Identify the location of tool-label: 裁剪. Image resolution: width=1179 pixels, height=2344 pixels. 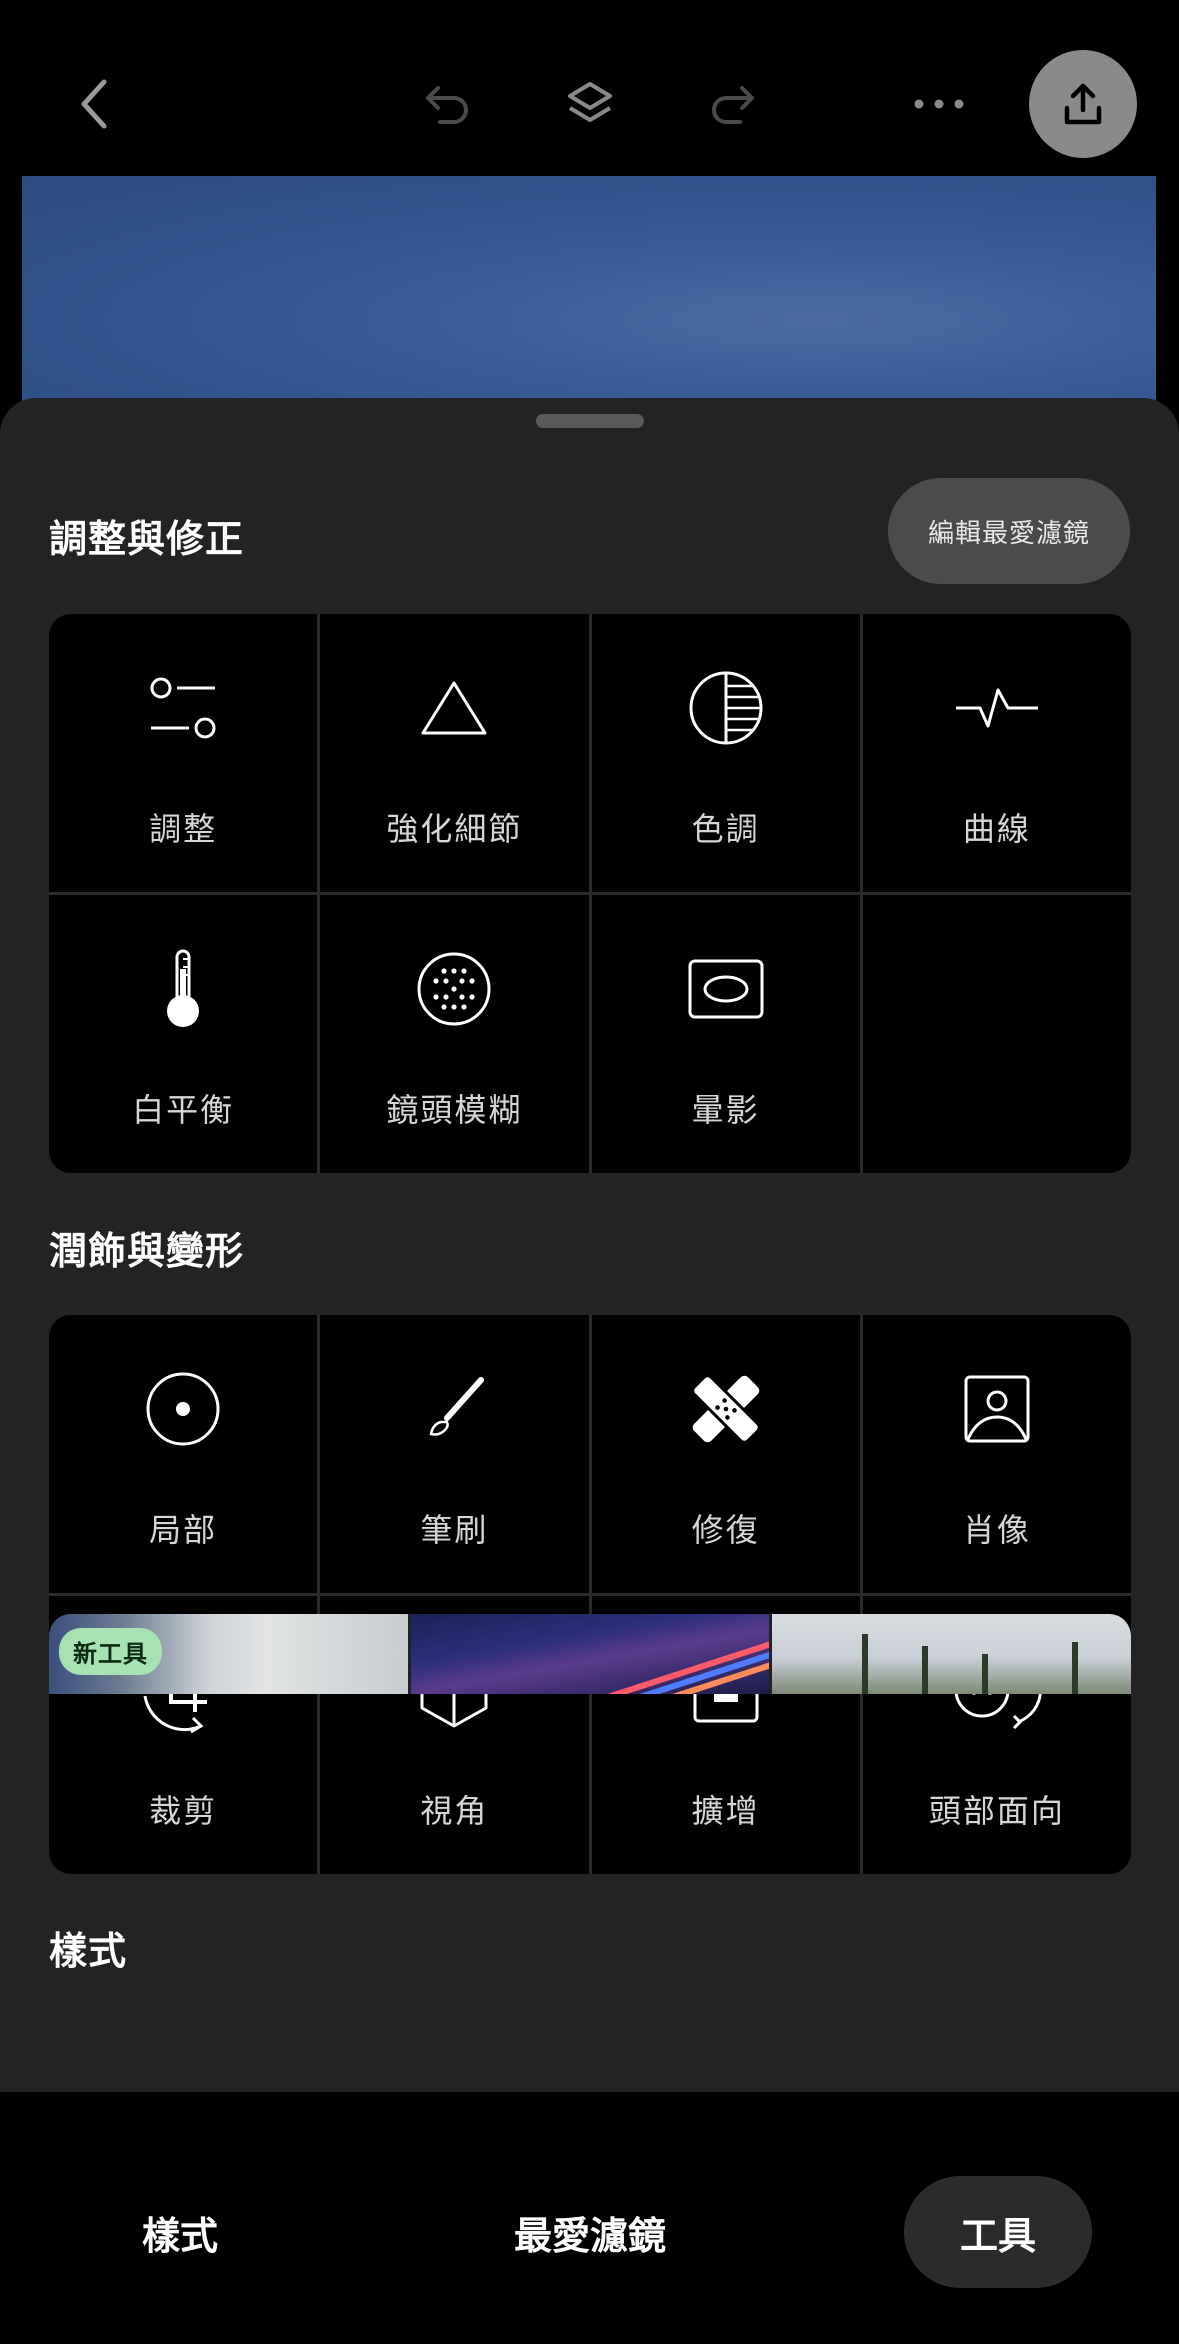
(183, 1811).